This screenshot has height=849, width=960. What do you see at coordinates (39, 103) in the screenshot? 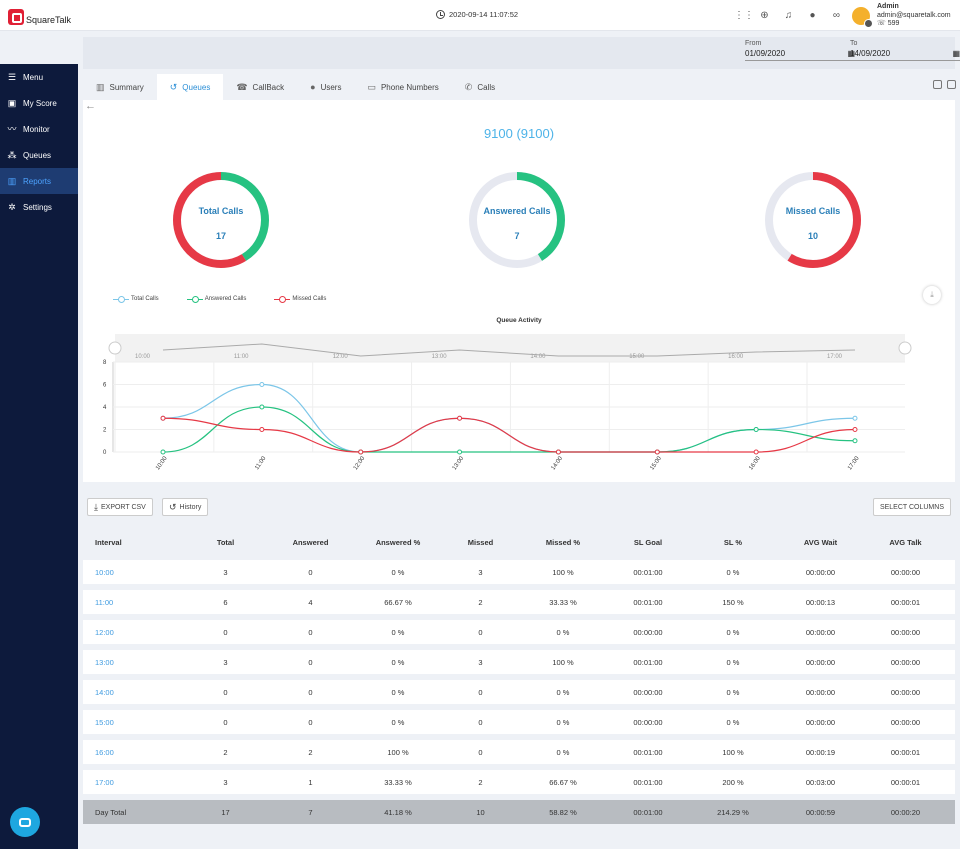
I see `sidebar-item-my-score: ▣ My Score` at bounding box center [39, 103].